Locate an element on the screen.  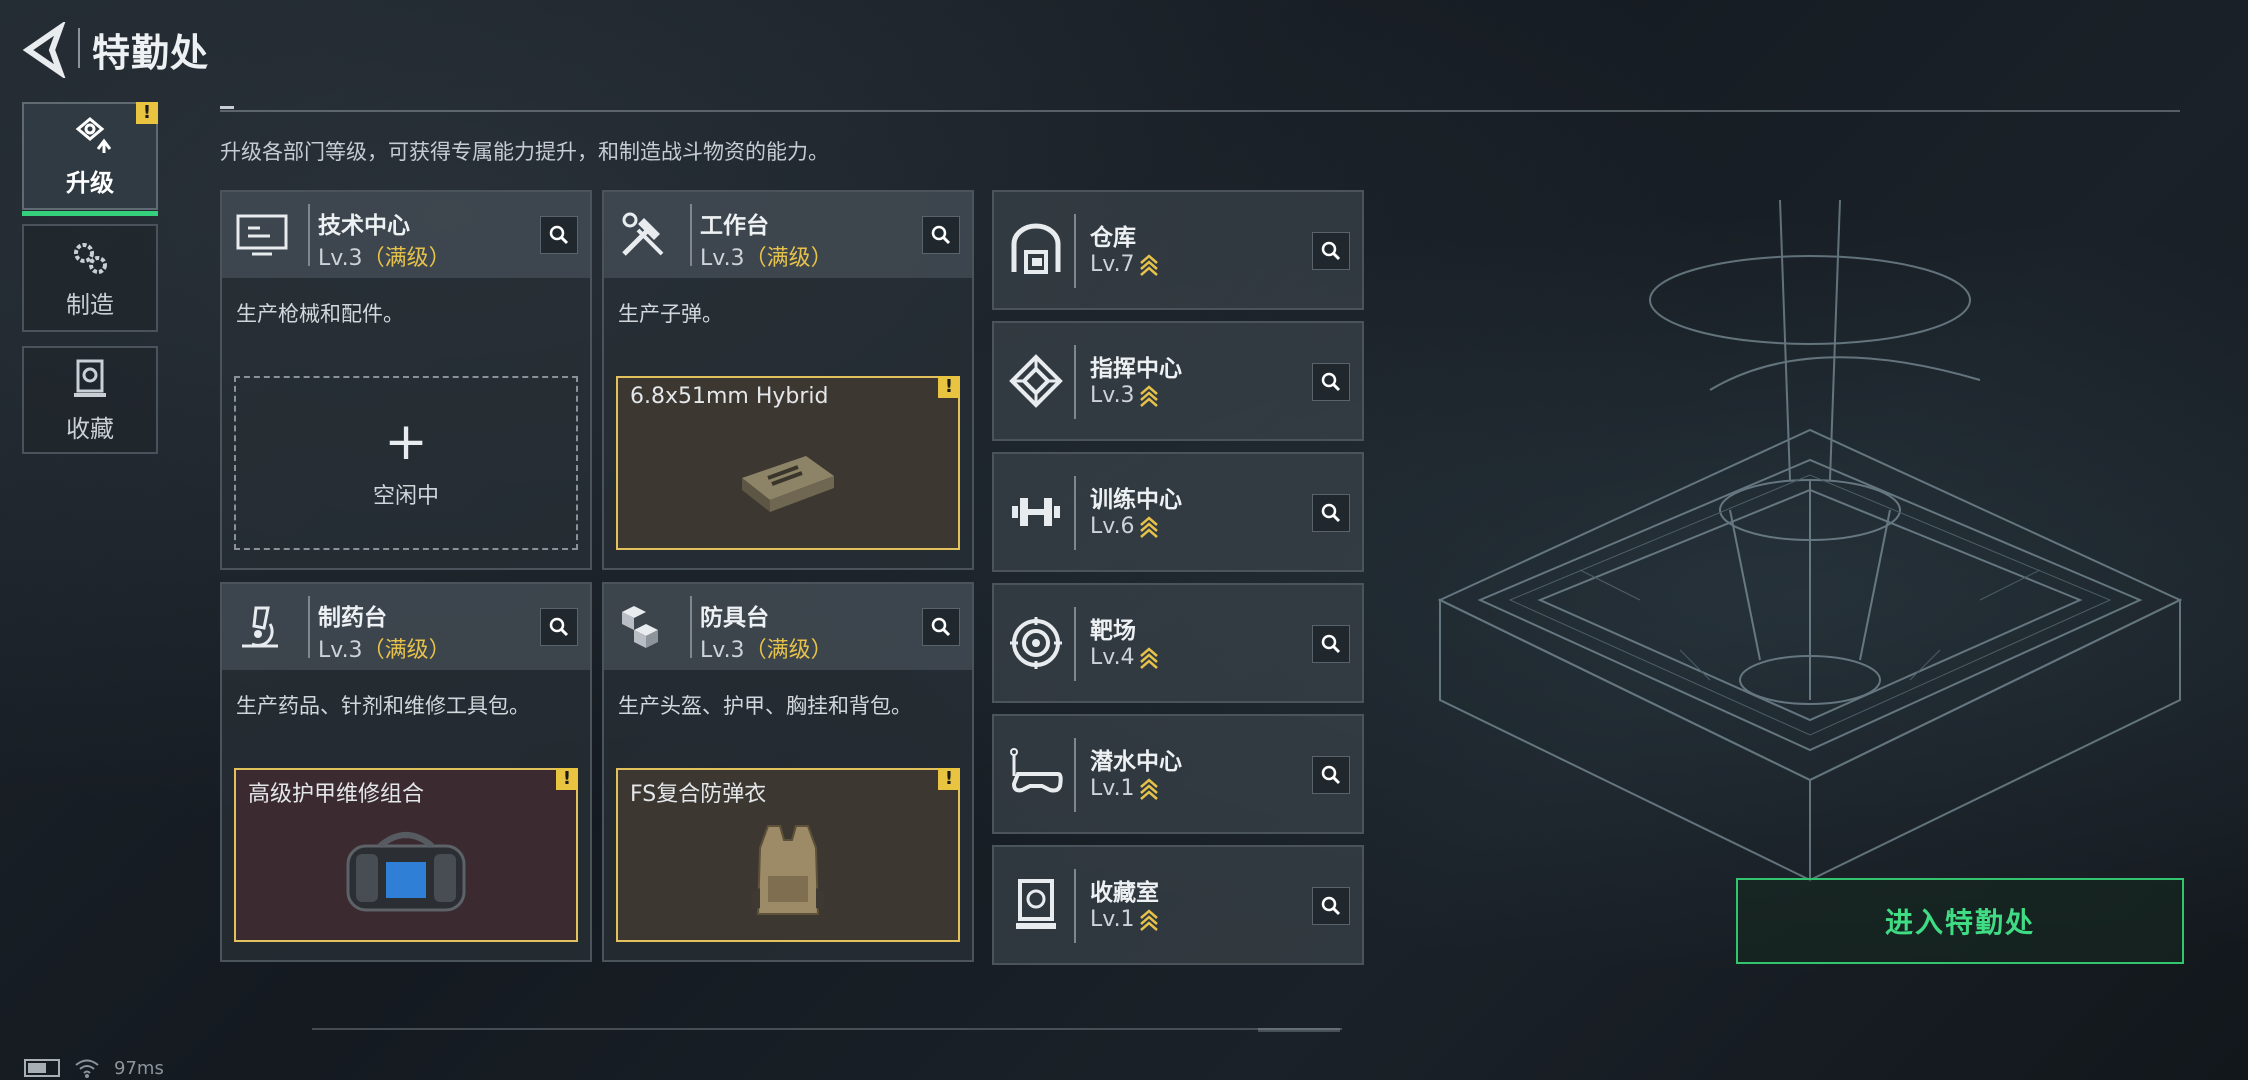
room-card-training-center: 训练中心 Lv.6 is located at coordinates (1178, 512).